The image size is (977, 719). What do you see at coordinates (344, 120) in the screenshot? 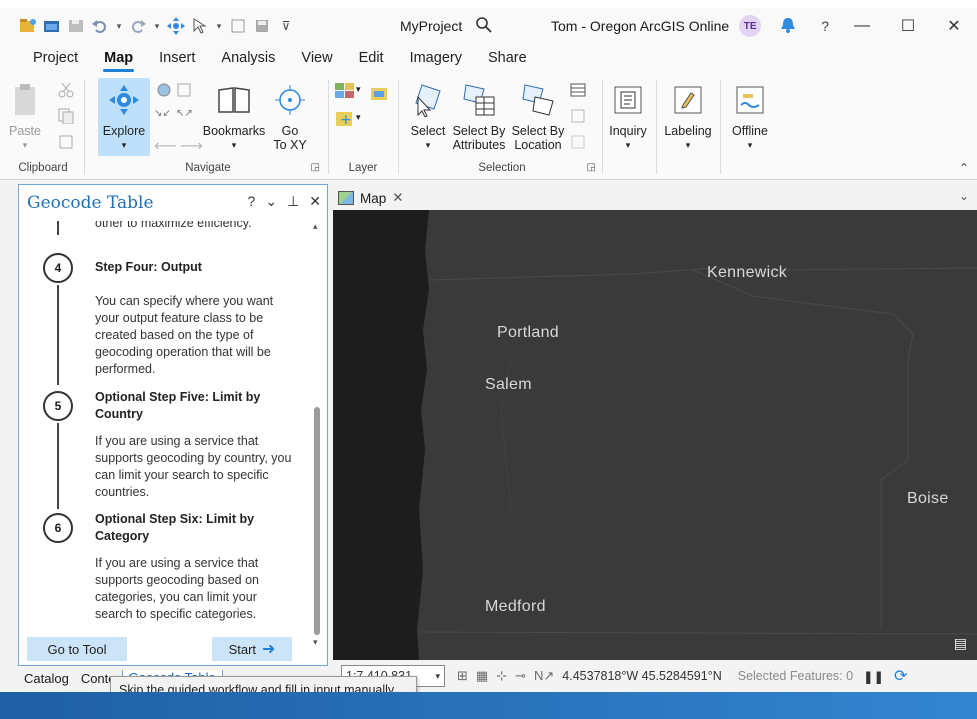
I see `add-data-icon: +` at bounding box center [344, 120].